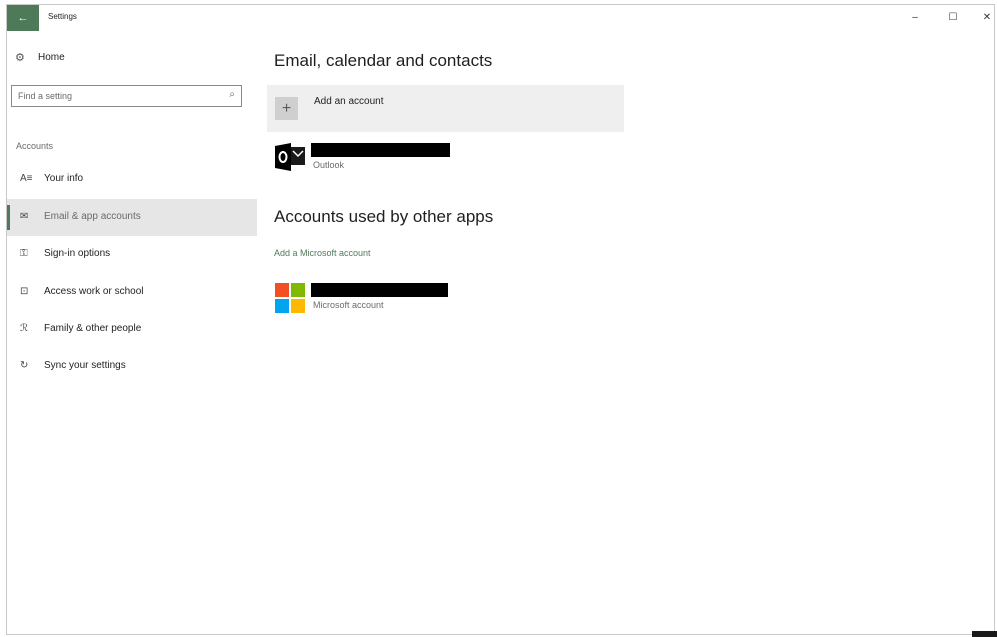 Image resolution: width=997 pixels, height=637 pixels. I want to click on sidebar-item-label: Your info, so click(64, 178).